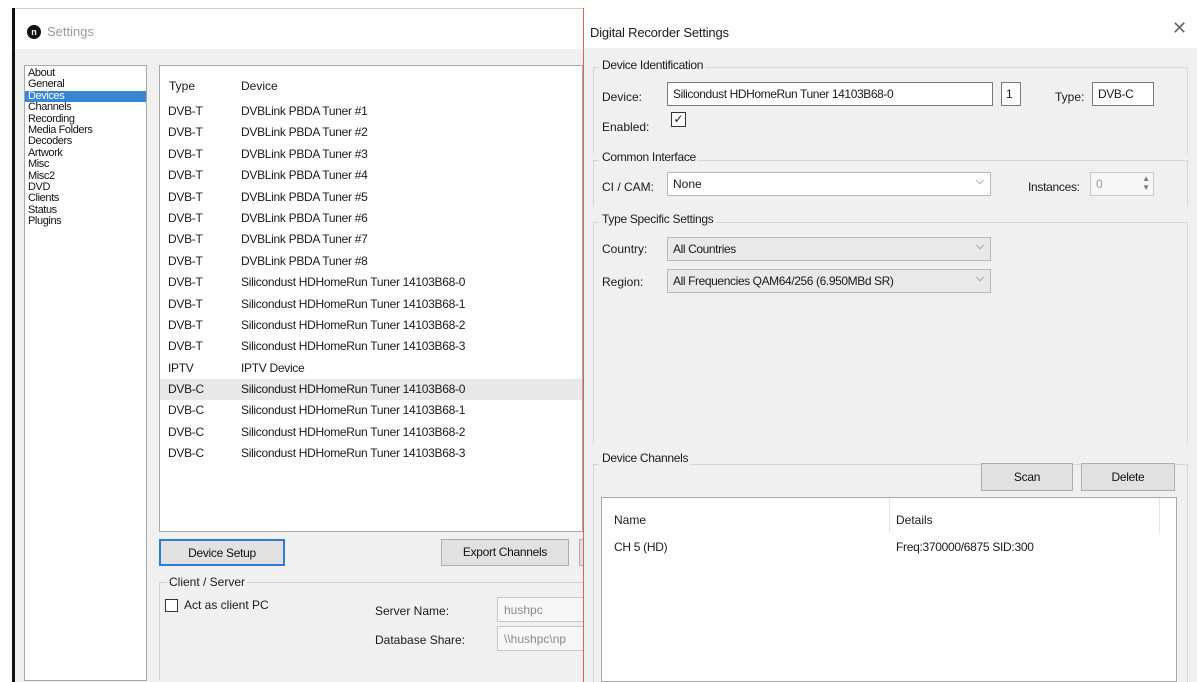  What do you see at coordinates (1146, 183) in the screenshot?
I see `spinner-arrows-icon: ▲ ▼` at bounding box center [1146, 183].